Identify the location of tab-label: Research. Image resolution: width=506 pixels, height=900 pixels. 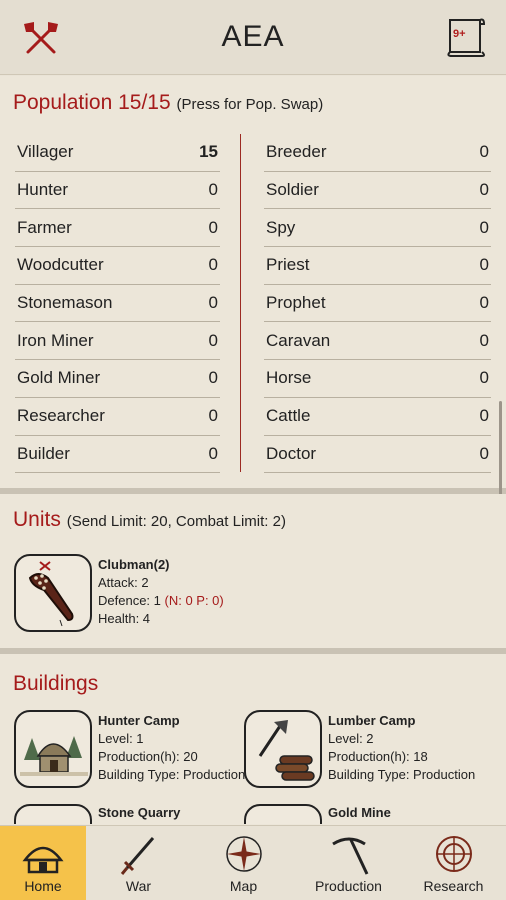
(453, 886).